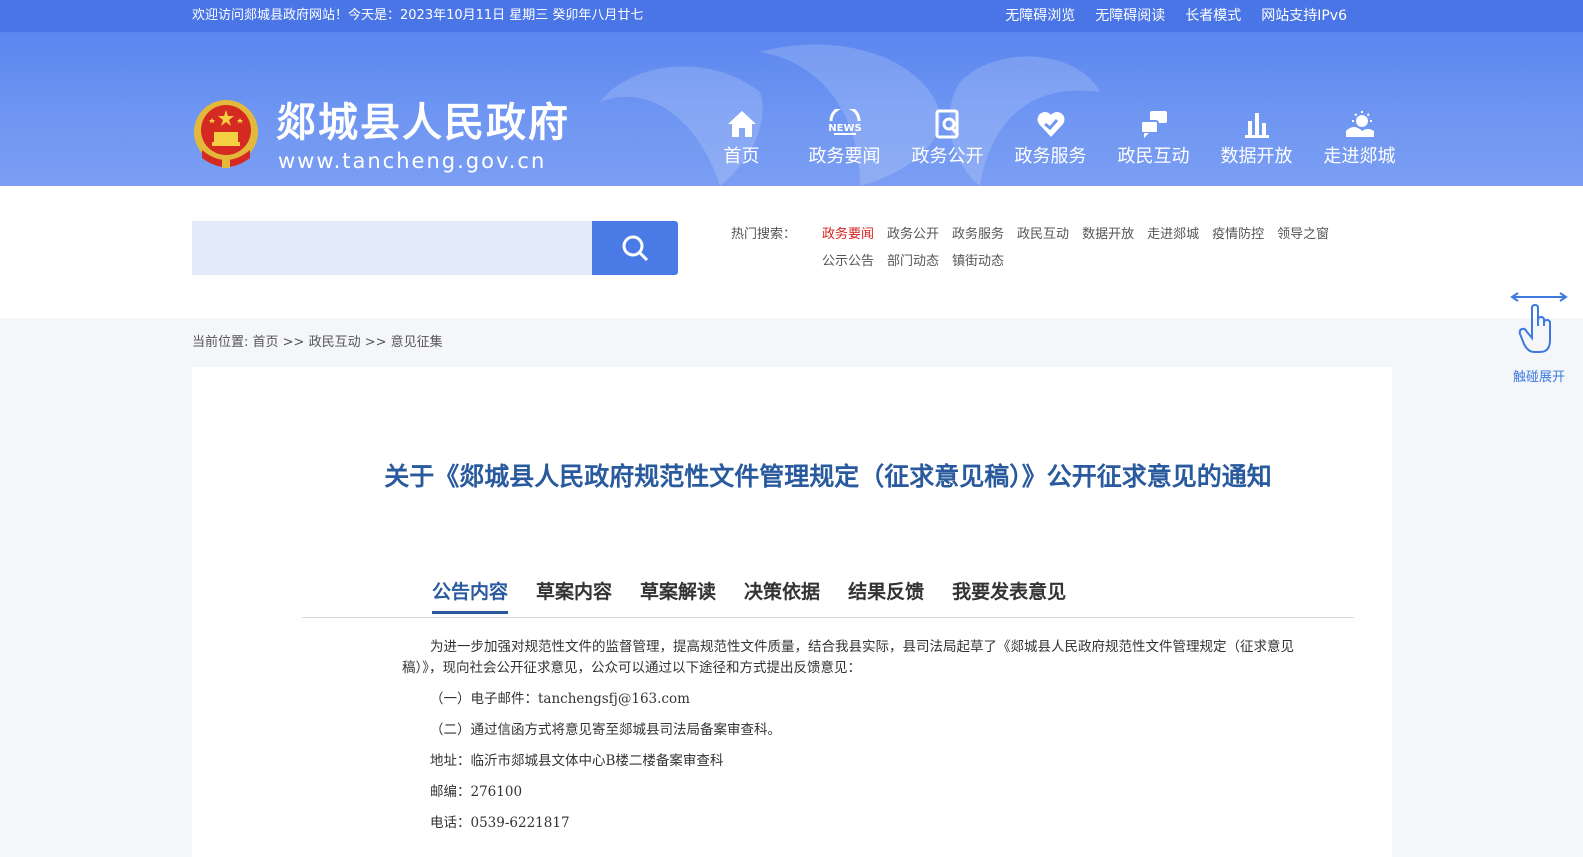 The image size is (1583, 857). Describe the element at coordinates (1050, 156) in the screenshot. I see `nav-label: 政务服务` at that location.